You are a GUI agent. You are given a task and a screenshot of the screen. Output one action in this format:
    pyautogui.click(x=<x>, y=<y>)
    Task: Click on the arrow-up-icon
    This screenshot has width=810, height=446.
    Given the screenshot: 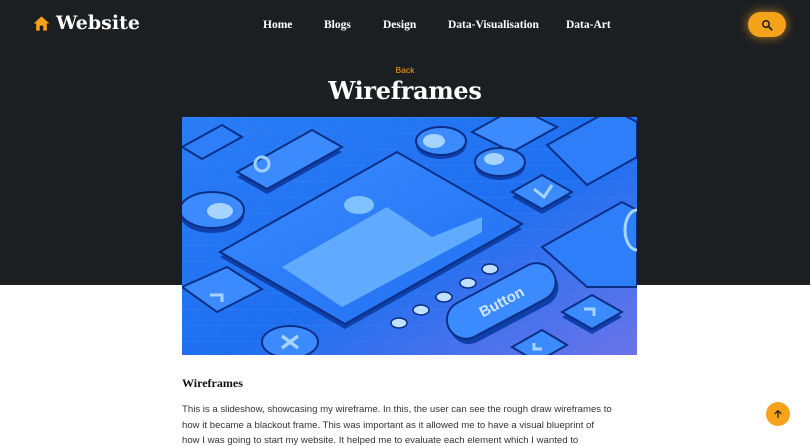 What is the action you would take?
    pyautogui.click(x=778, y=414)
    